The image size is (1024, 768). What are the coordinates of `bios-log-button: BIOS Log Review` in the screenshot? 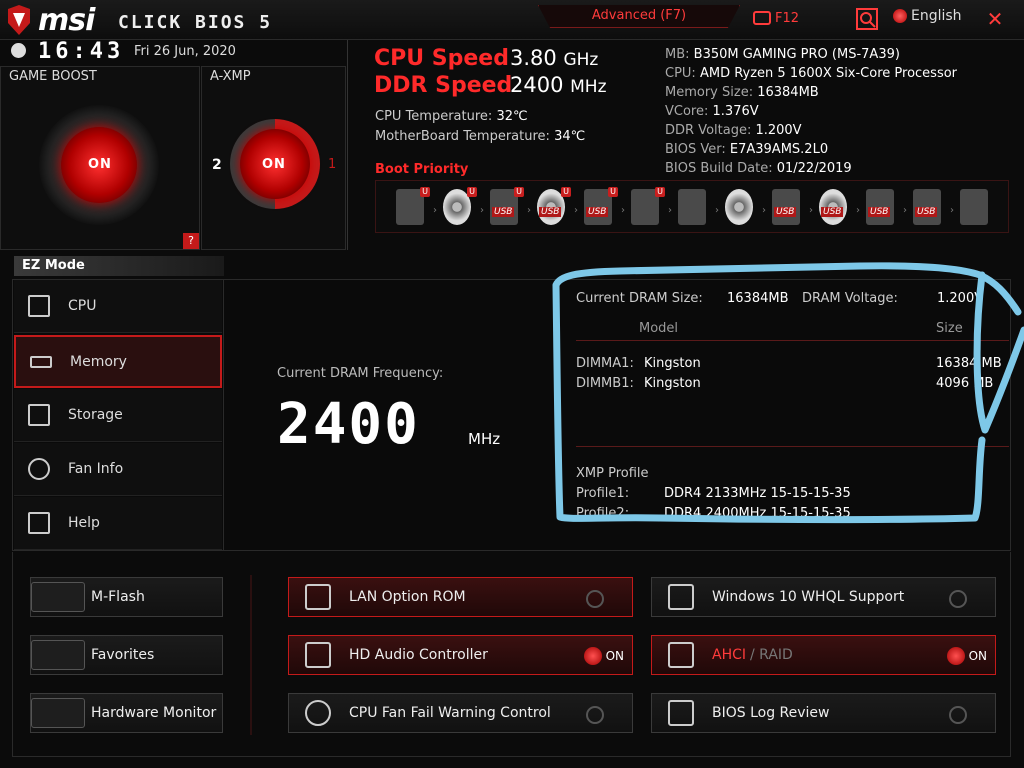 It's located at (823, 713).